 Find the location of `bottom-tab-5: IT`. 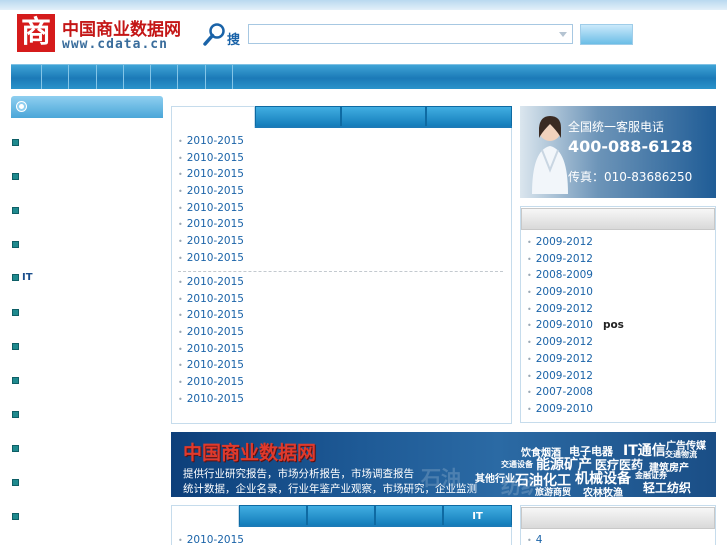

bottom-tab-5: IT is located at coordinates (477, 516).